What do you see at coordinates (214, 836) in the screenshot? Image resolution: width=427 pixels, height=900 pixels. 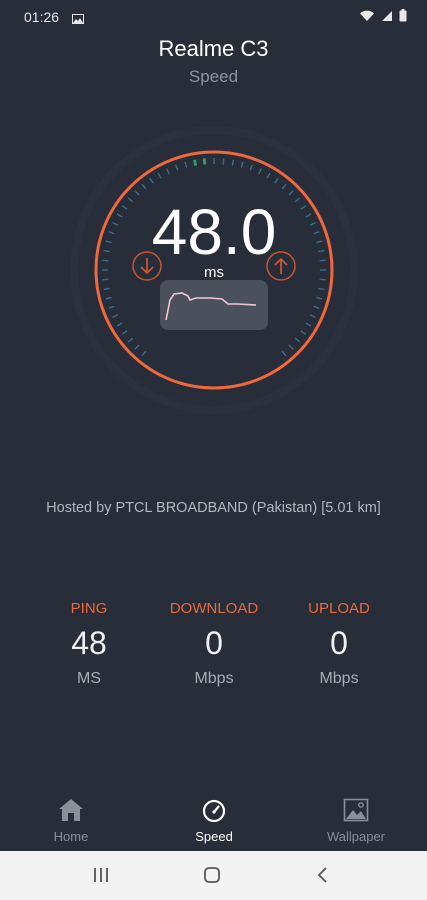 I see `nav-speed-label: Speed` at bounding box center [214, 836].